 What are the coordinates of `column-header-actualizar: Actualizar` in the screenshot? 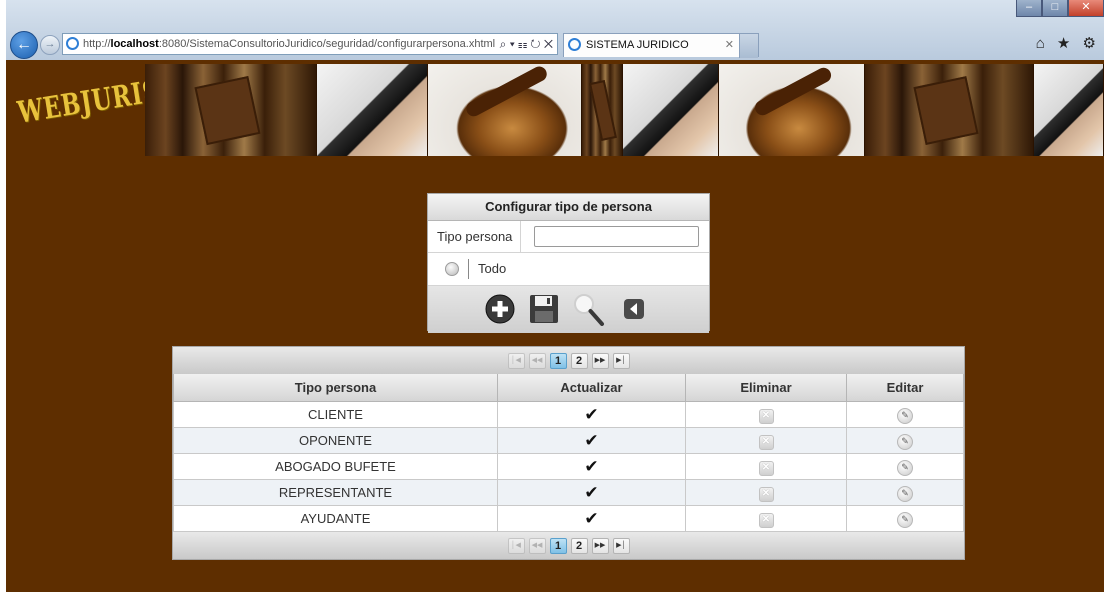 It's located at (591, 388).